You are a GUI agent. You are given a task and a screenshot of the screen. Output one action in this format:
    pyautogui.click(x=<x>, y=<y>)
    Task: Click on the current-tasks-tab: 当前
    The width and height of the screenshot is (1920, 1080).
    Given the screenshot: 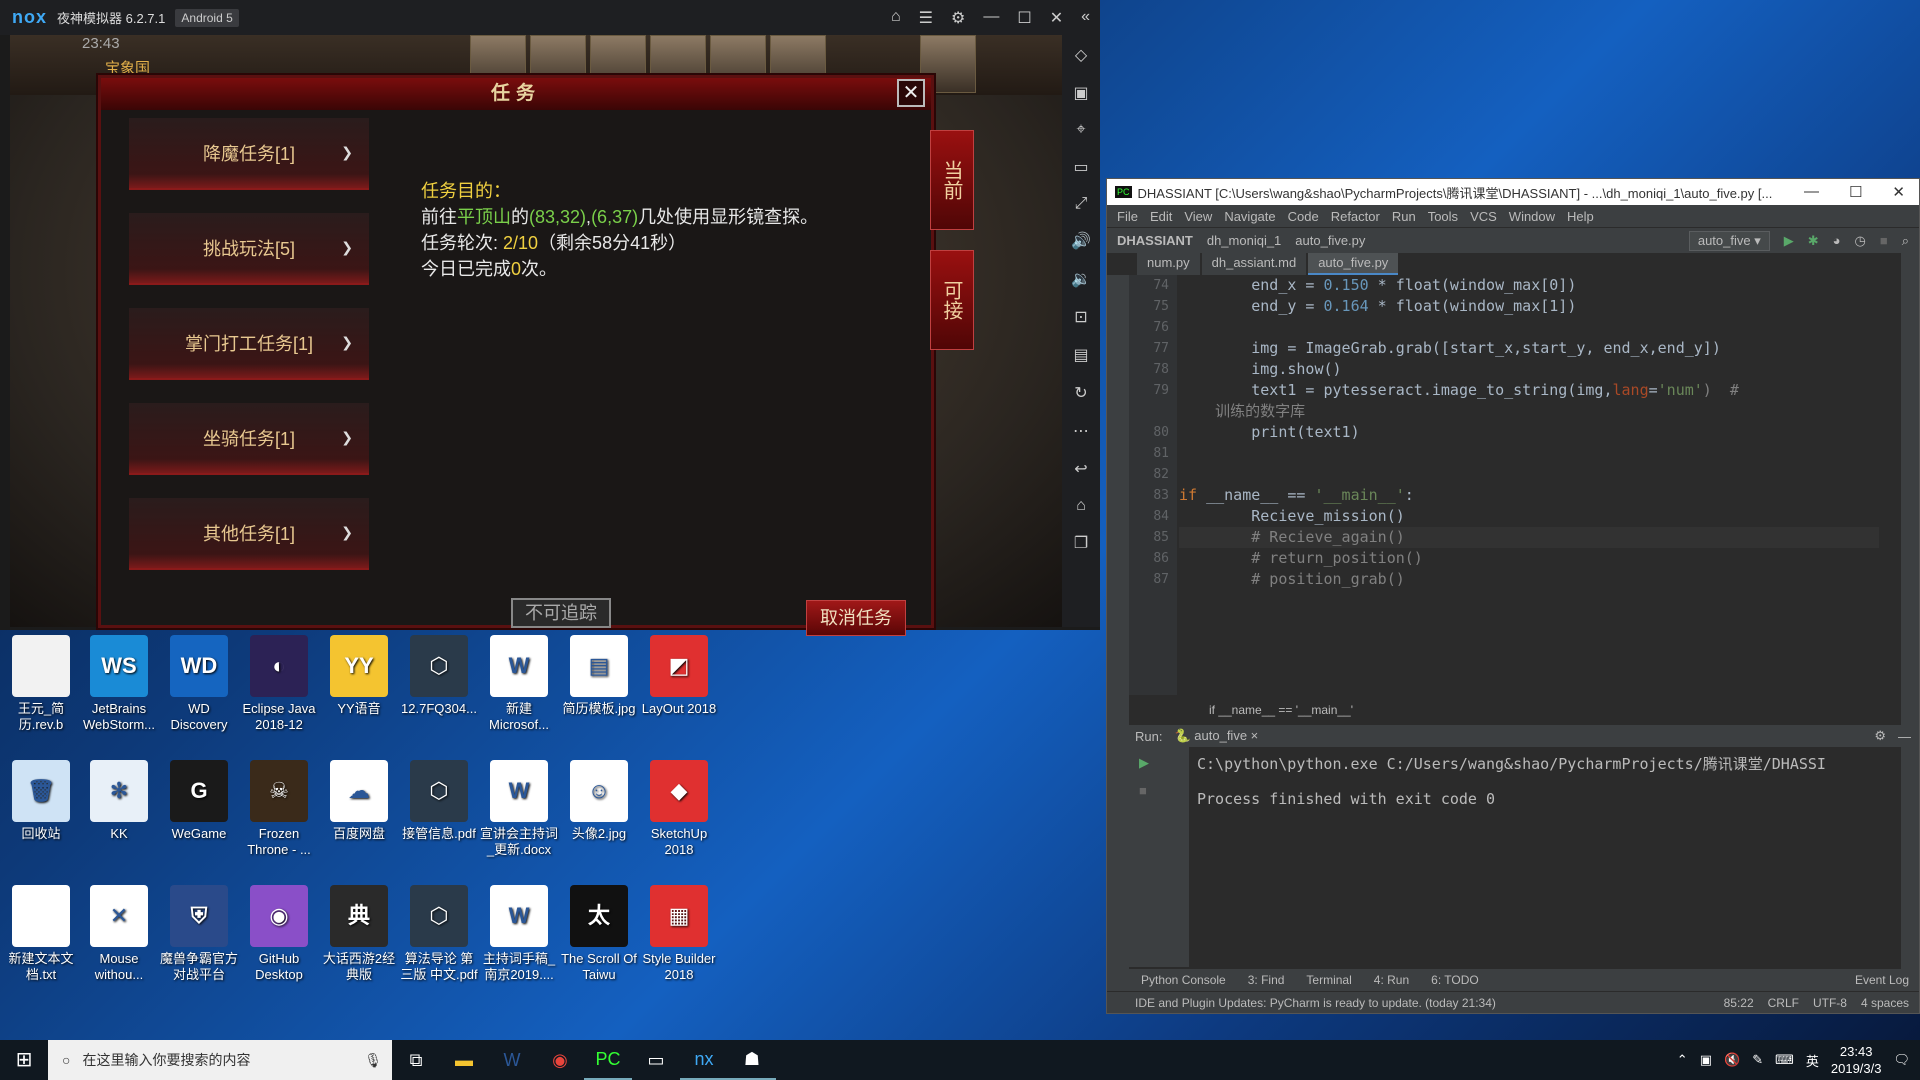 What is the action you would take?
    pyautogui.click(x=952, y=180)
    